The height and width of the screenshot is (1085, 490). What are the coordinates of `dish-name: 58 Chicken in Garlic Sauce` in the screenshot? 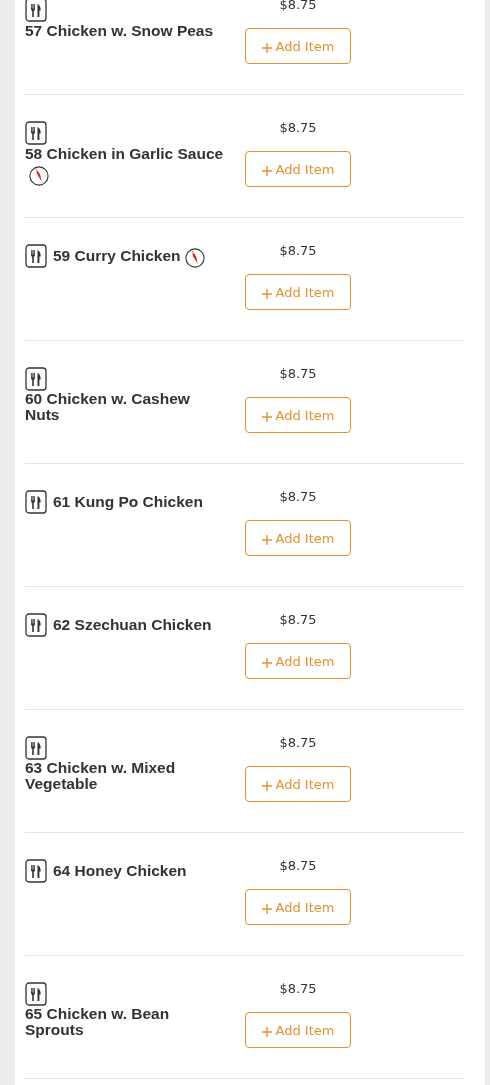 It's located at (124, 153).